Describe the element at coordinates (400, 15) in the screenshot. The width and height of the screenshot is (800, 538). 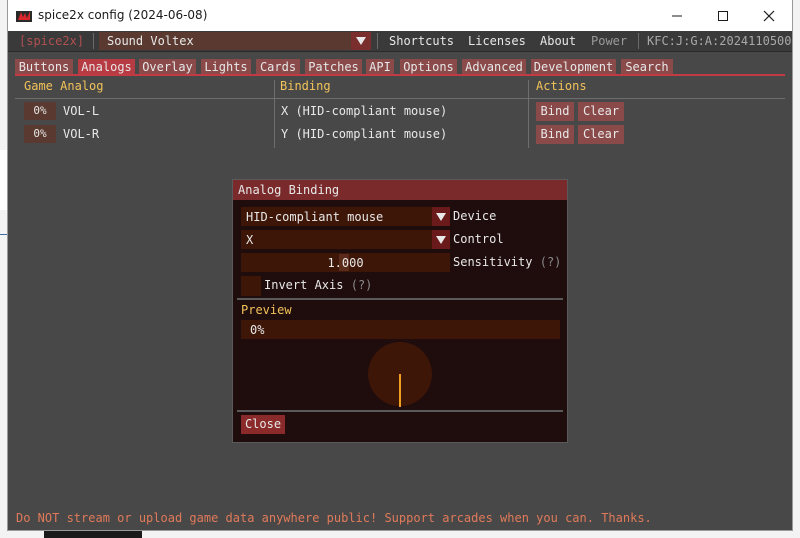
I see `title-bar: spice2x config (2024-06-08)` at that location.